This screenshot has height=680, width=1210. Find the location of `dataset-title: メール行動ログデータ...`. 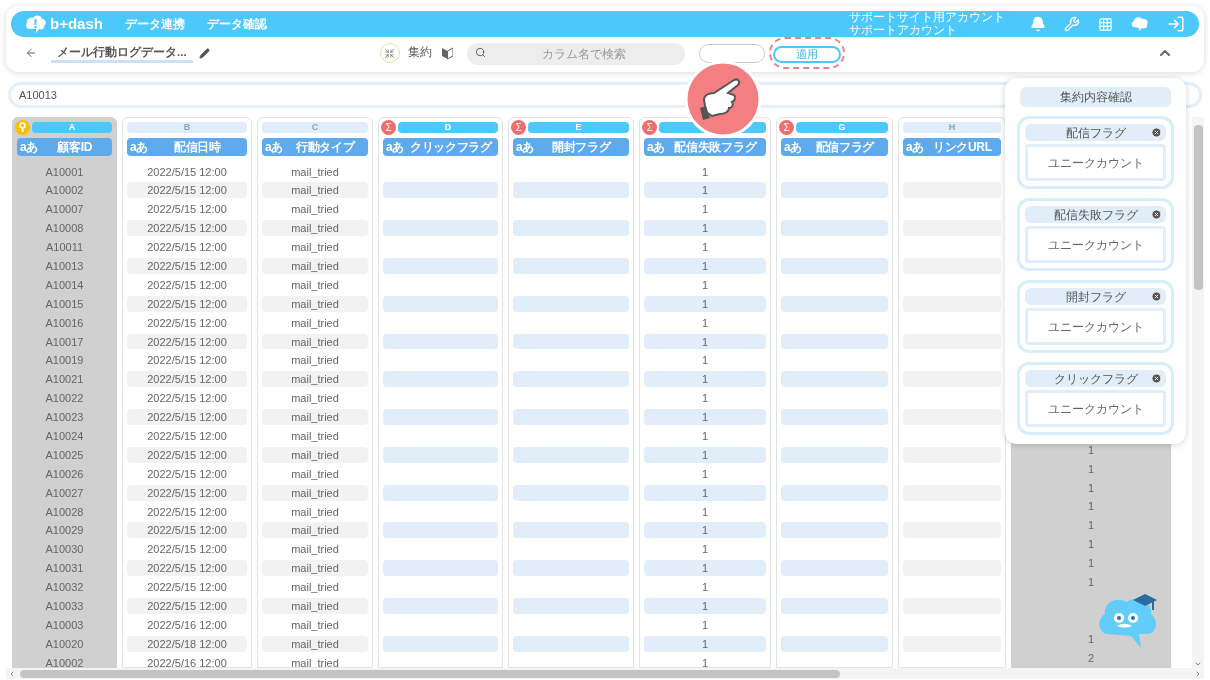

dataset-title: メール行動ログデータ... is located at coordinates (122, 53).